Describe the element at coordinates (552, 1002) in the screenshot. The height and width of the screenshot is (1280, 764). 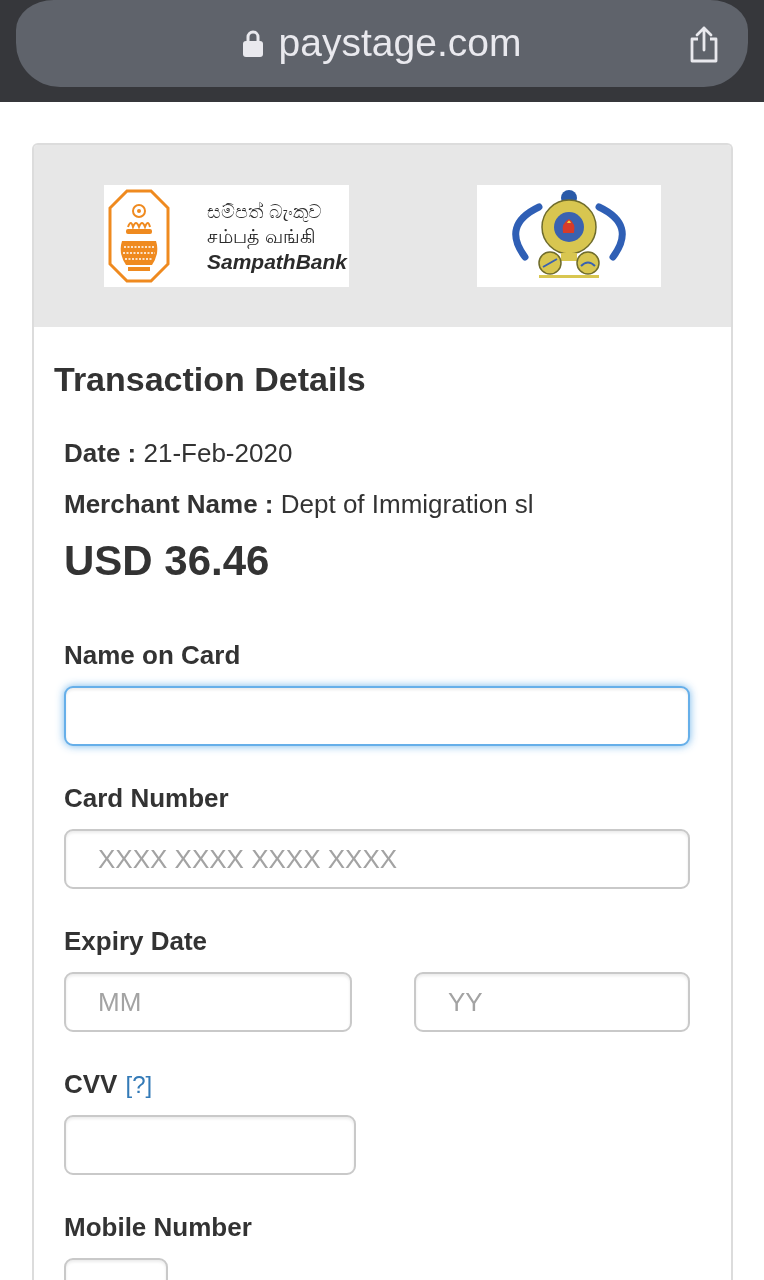
I see `input-field: YY` at that location.